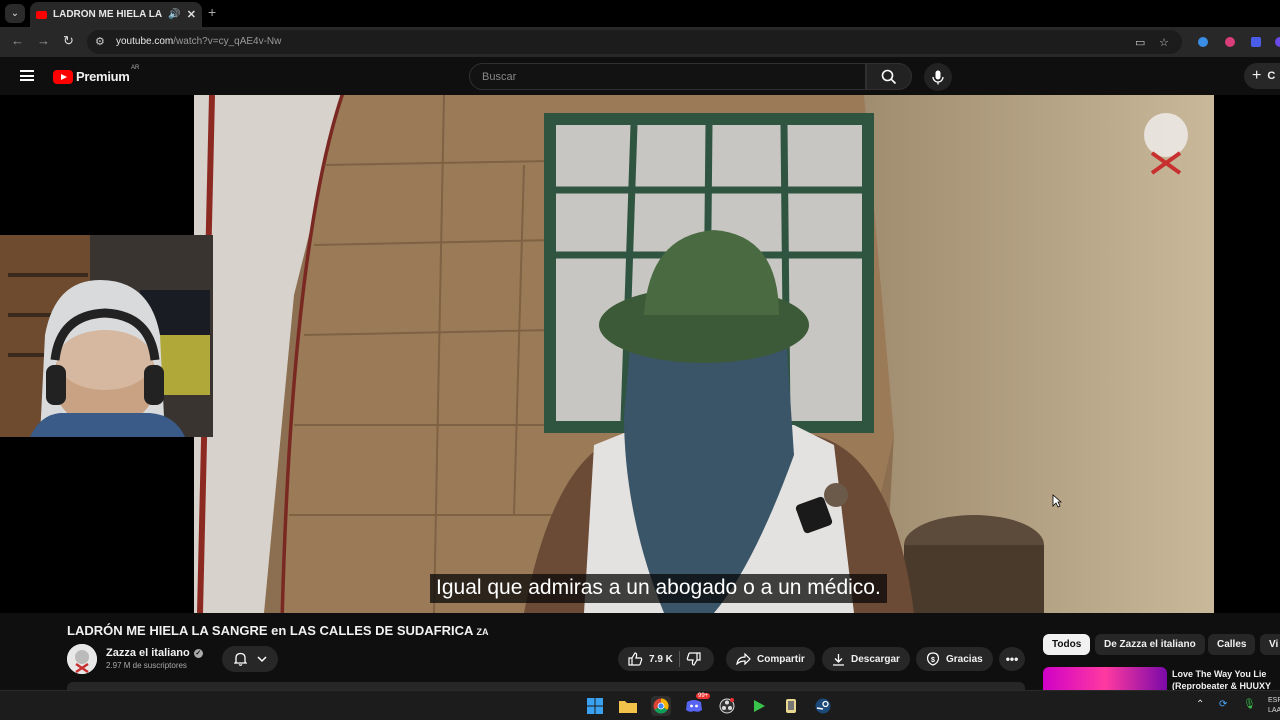 Image resolution: width=1280 pixels, height=720 pixels. I want to click on discord-icon: 99+, so click(697, 704).